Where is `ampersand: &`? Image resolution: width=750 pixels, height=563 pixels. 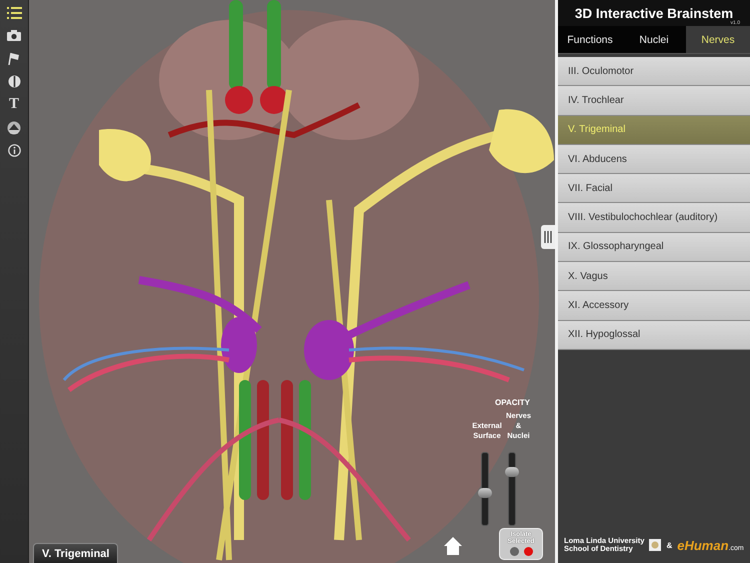 ampersand: & is located at coordinates (669, 545).